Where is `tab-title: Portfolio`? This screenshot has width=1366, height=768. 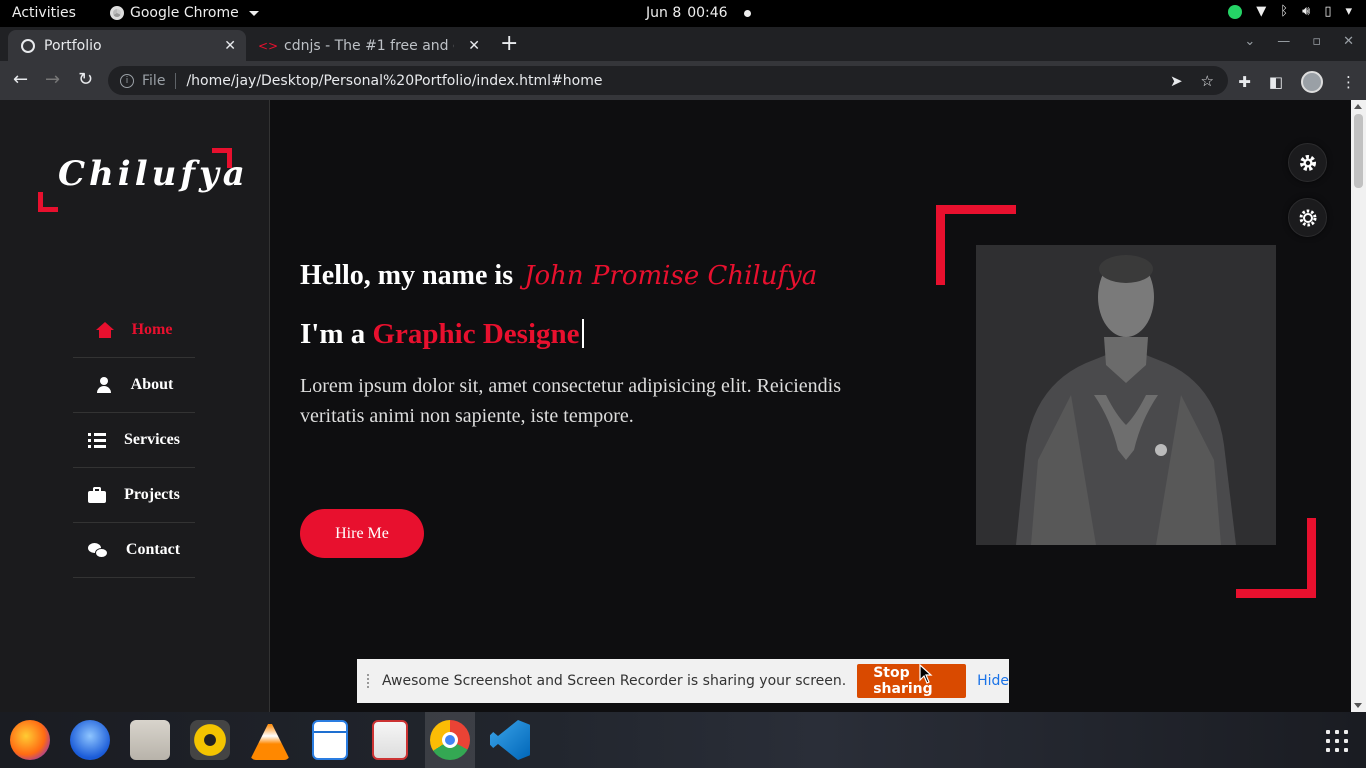 tab-title: Portfolio is located at coordinates (73, 45).